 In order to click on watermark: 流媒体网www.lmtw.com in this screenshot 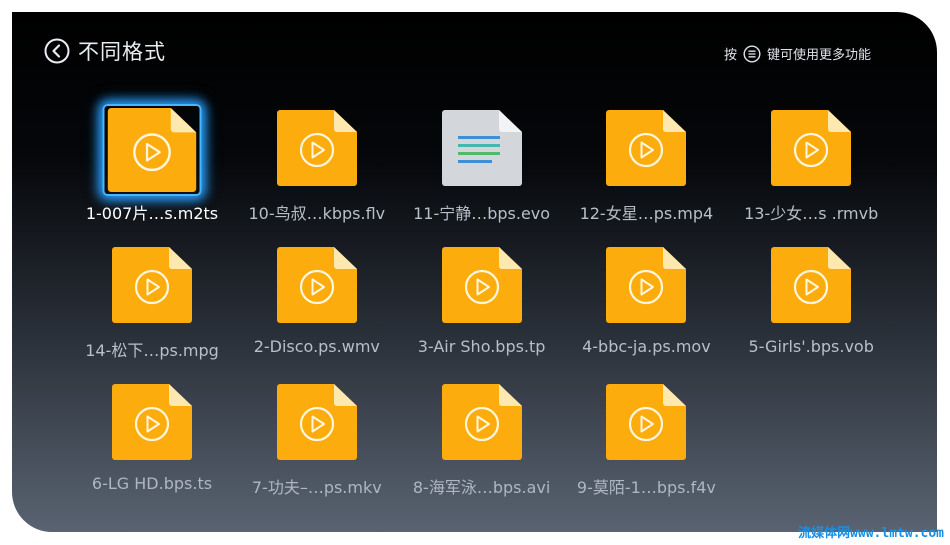, I will do `click(871, 533)`.